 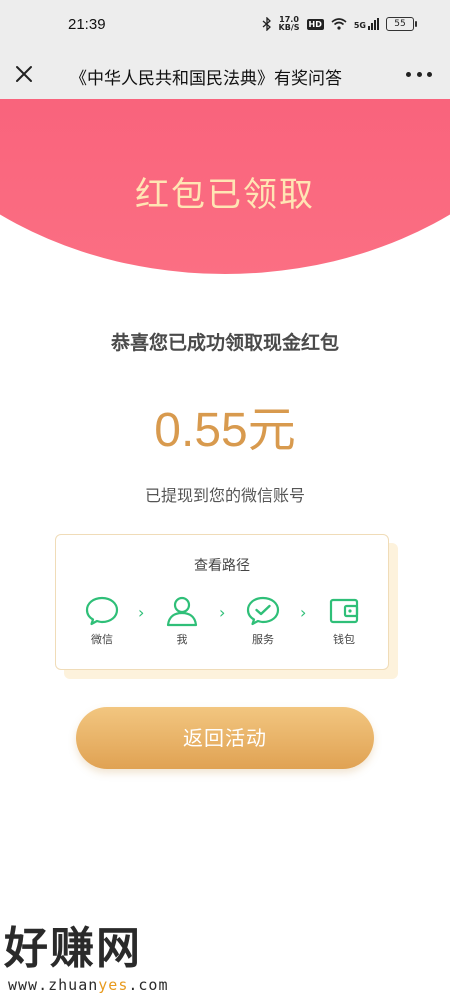 I want to click on path-step-wallet: 钱包, so click(x=344, y=621).